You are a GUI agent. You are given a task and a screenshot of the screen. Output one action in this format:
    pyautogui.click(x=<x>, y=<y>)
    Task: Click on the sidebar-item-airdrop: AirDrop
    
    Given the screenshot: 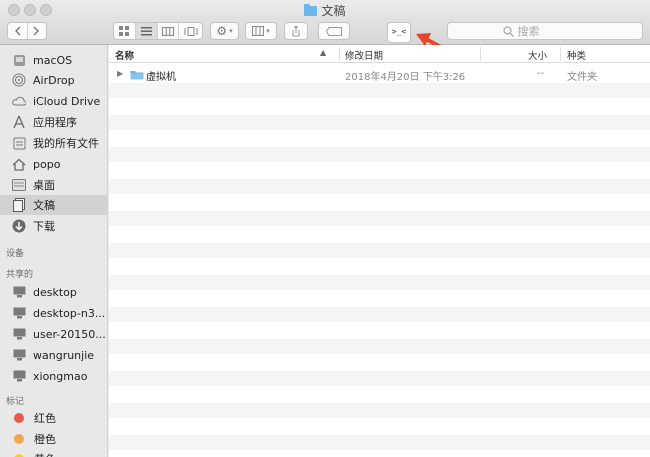 What is the action you would take?
    pyautogui.click(x=53, y=80)
    